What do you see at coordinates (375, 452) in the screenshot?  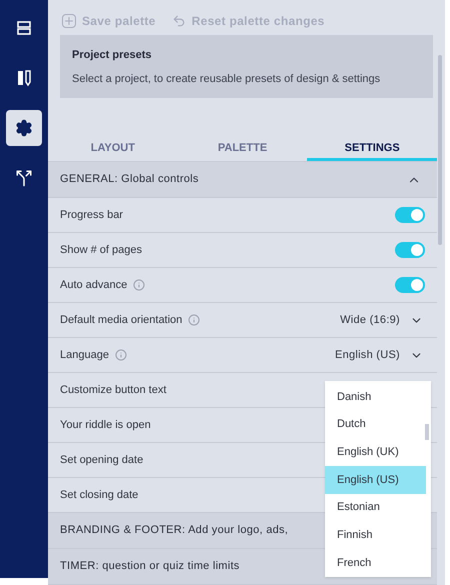 I see `menu-option: English (UK)` at bounding box center [375, 452].